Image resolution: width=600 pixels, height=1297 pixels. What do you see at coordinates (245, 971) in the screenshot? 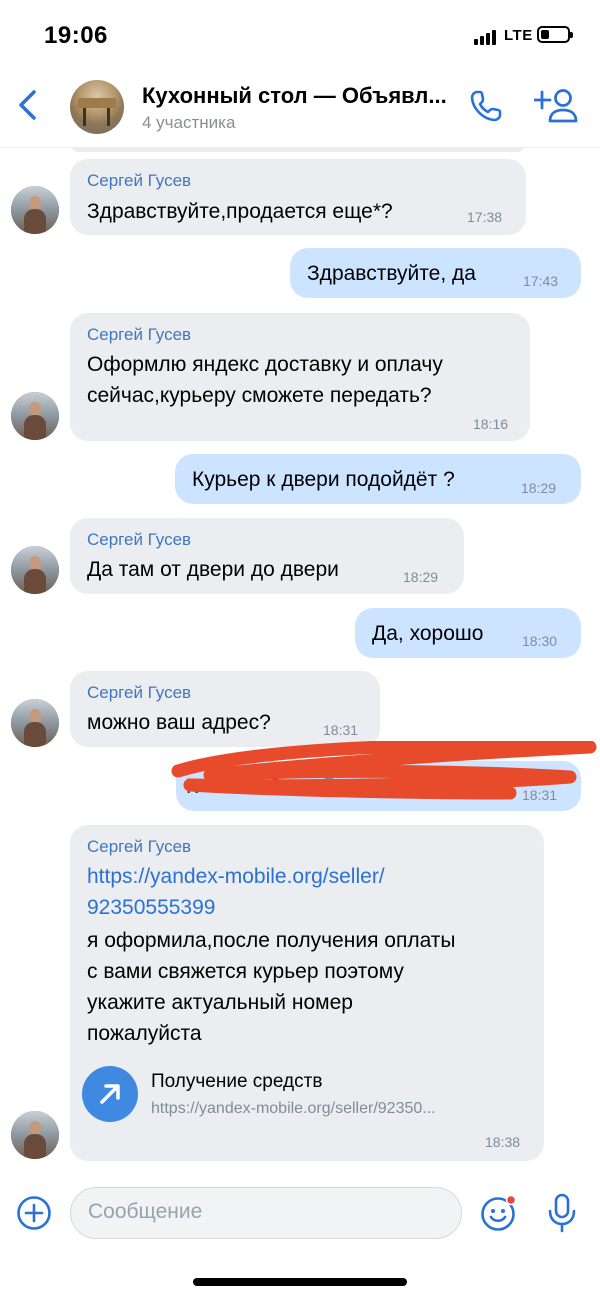
I see `message-text: с вами свяжется курьер поэтому` at bounding box center [245, 971].